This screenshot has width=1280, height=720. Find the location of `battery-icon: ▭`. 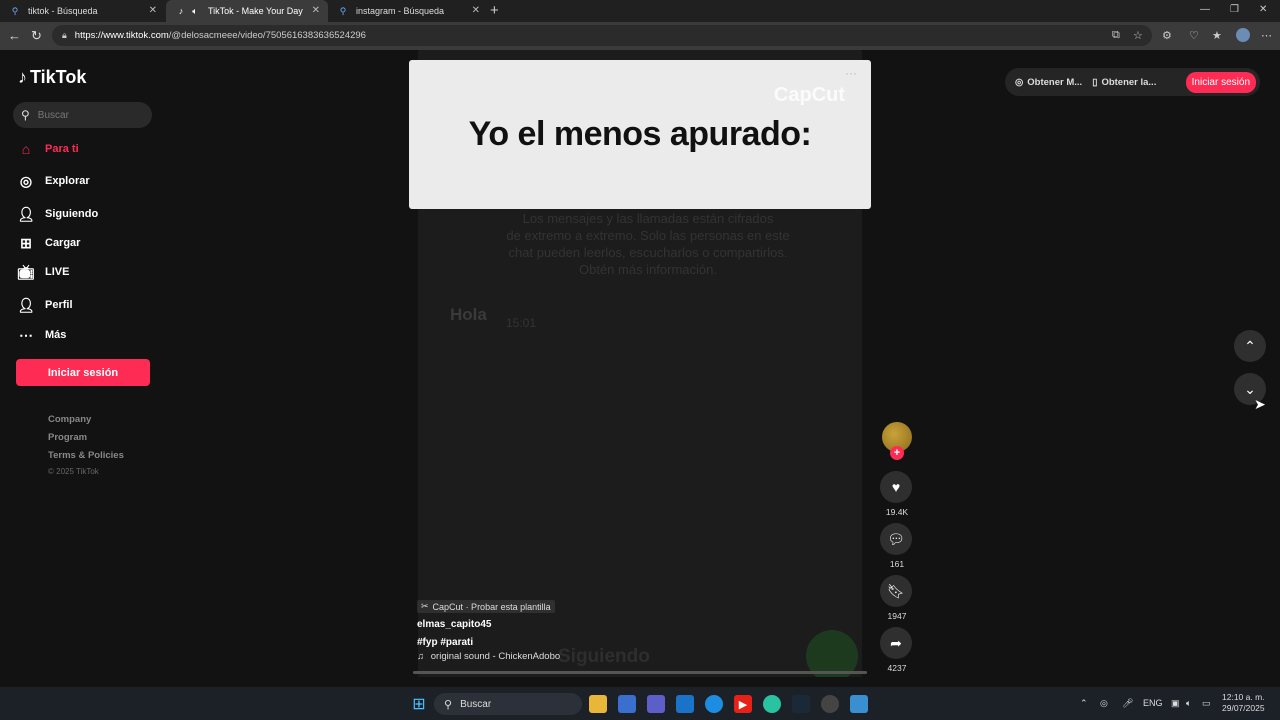

battery-icon: ▭ is located at coordinates (1206, 703).